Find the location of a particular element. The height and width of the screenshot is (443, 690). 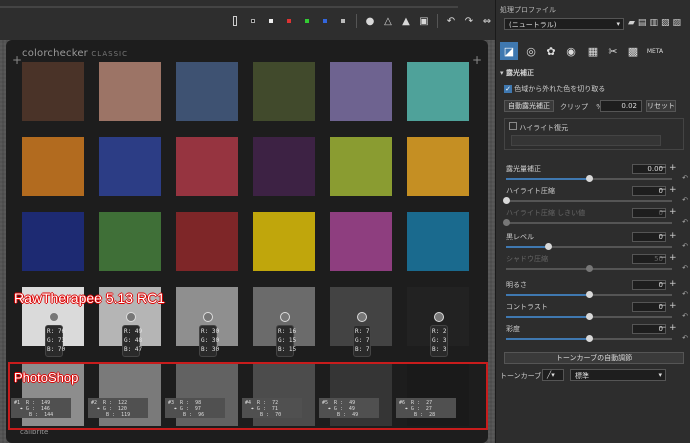

rt-sample-readout: R: 2 G: 3 B: 3 is located at coordinates (439, 341).